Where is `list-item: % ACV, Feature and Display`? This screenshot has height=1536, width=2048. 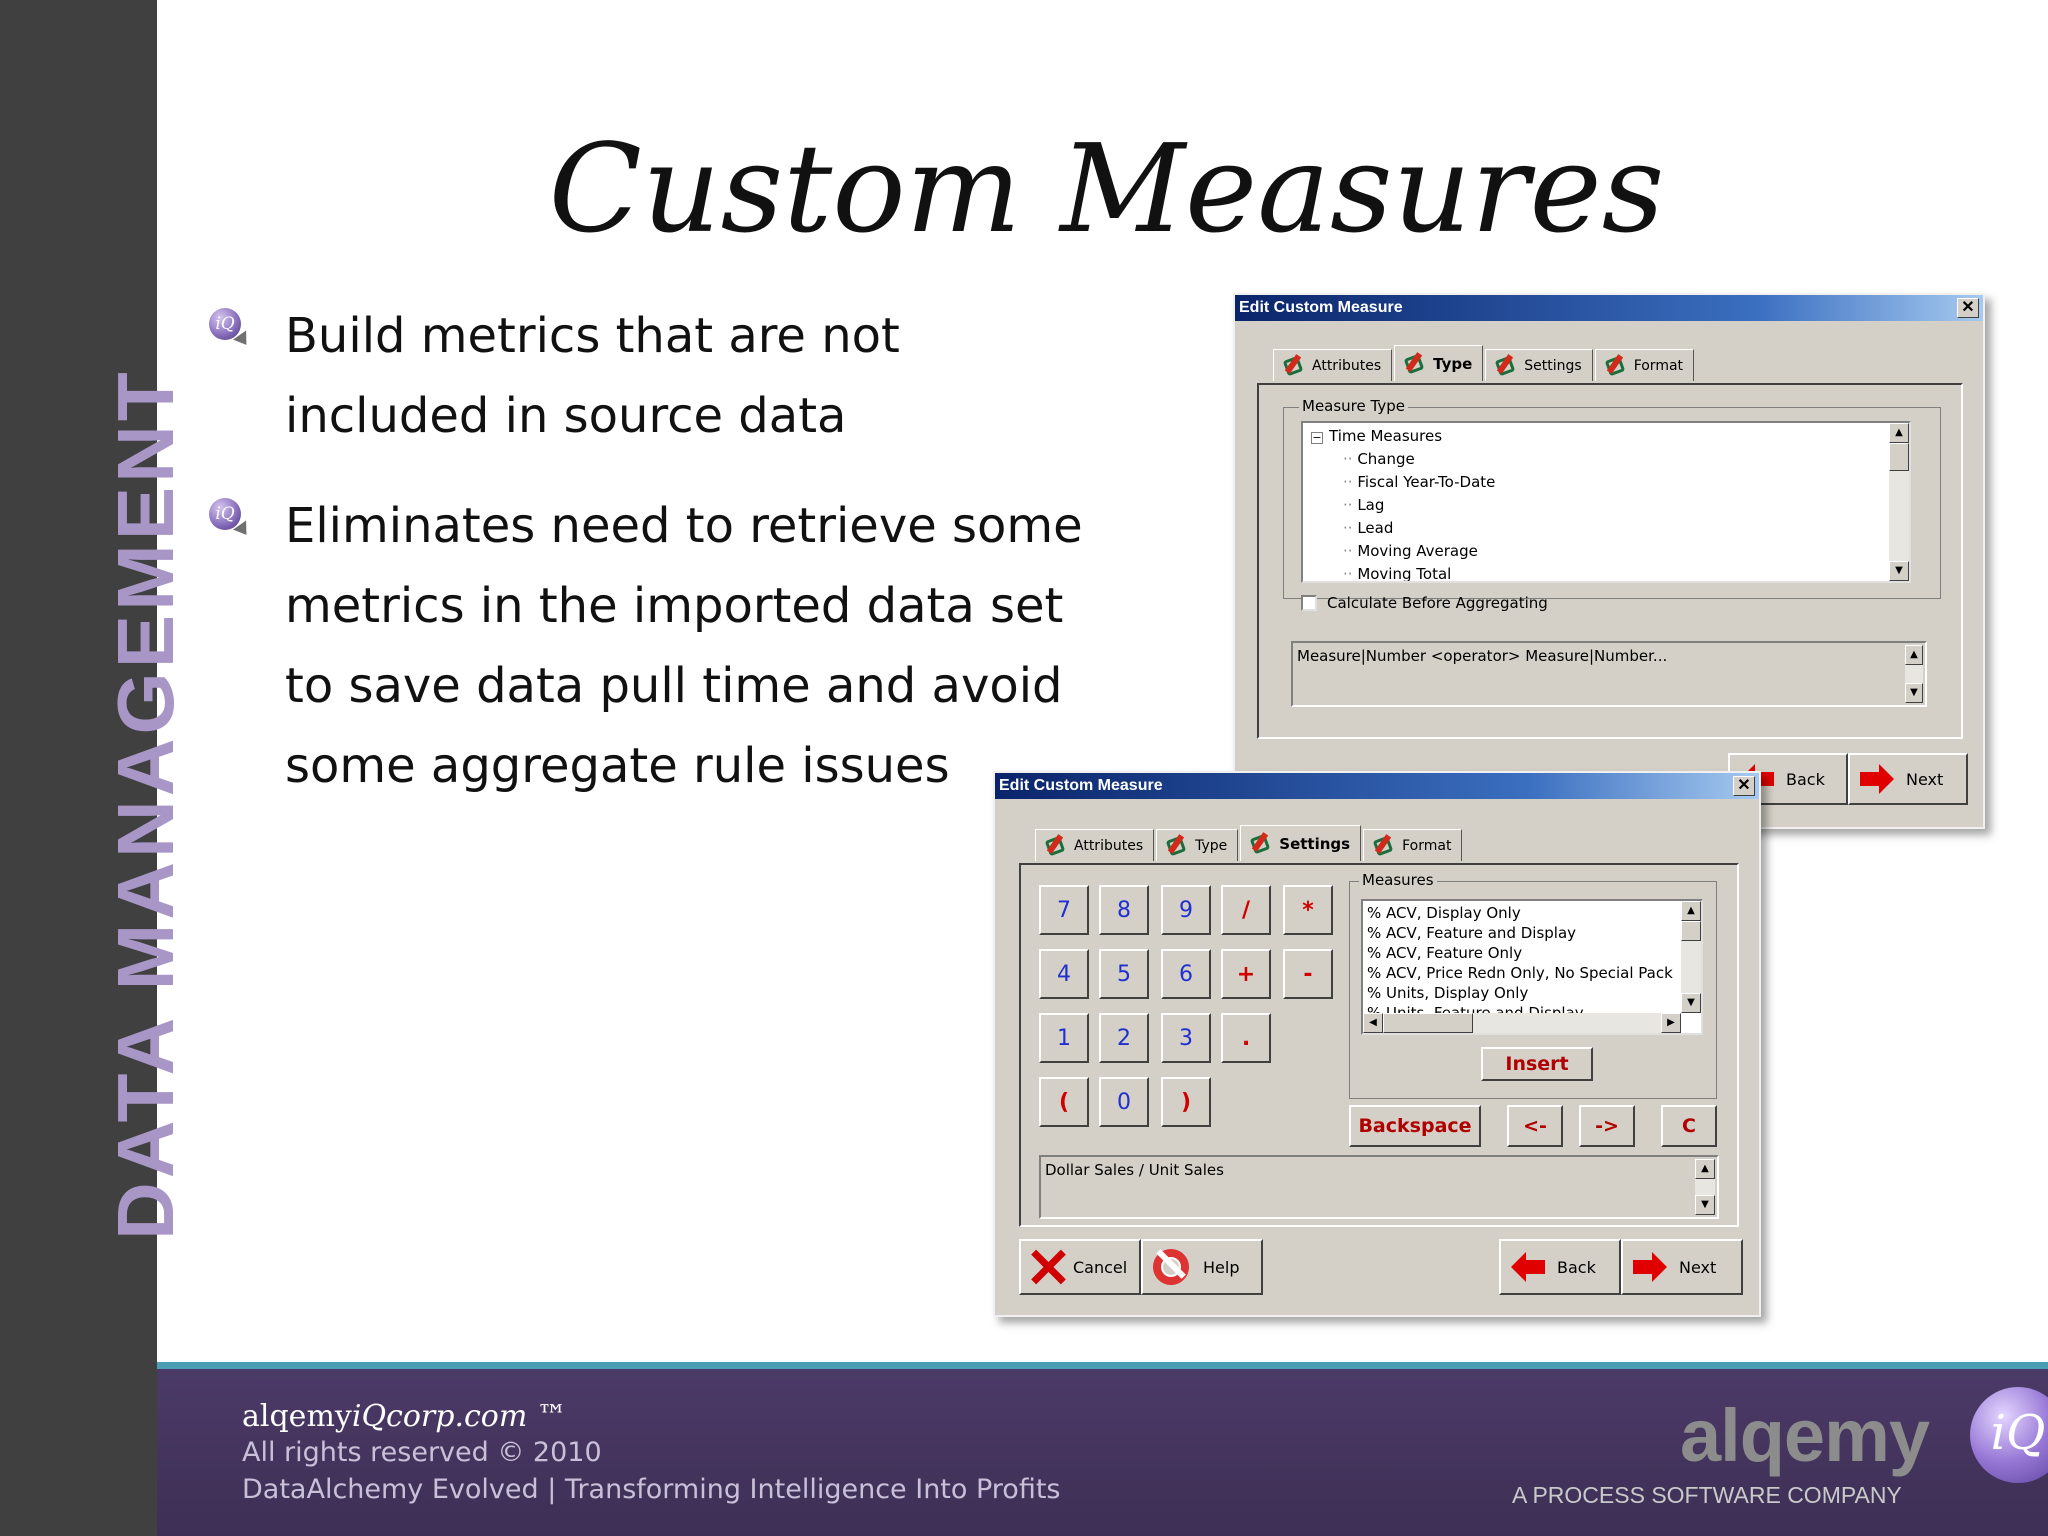 list-item: % ACV, Feature and Display is located at coordinates (1520, 933).